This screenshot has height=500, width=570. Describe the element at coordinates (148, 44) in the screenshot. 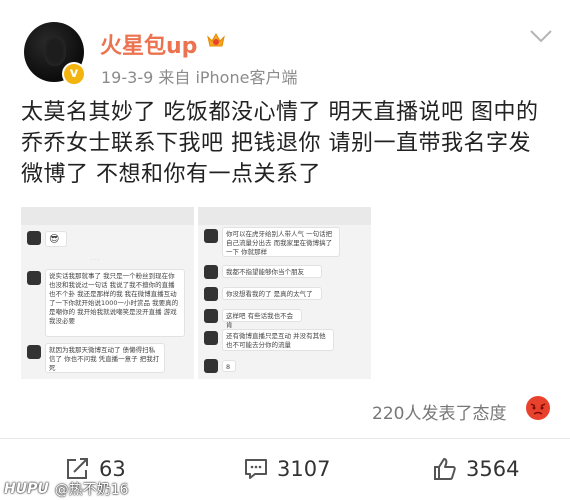

I see `username: 火星包up` at that location.